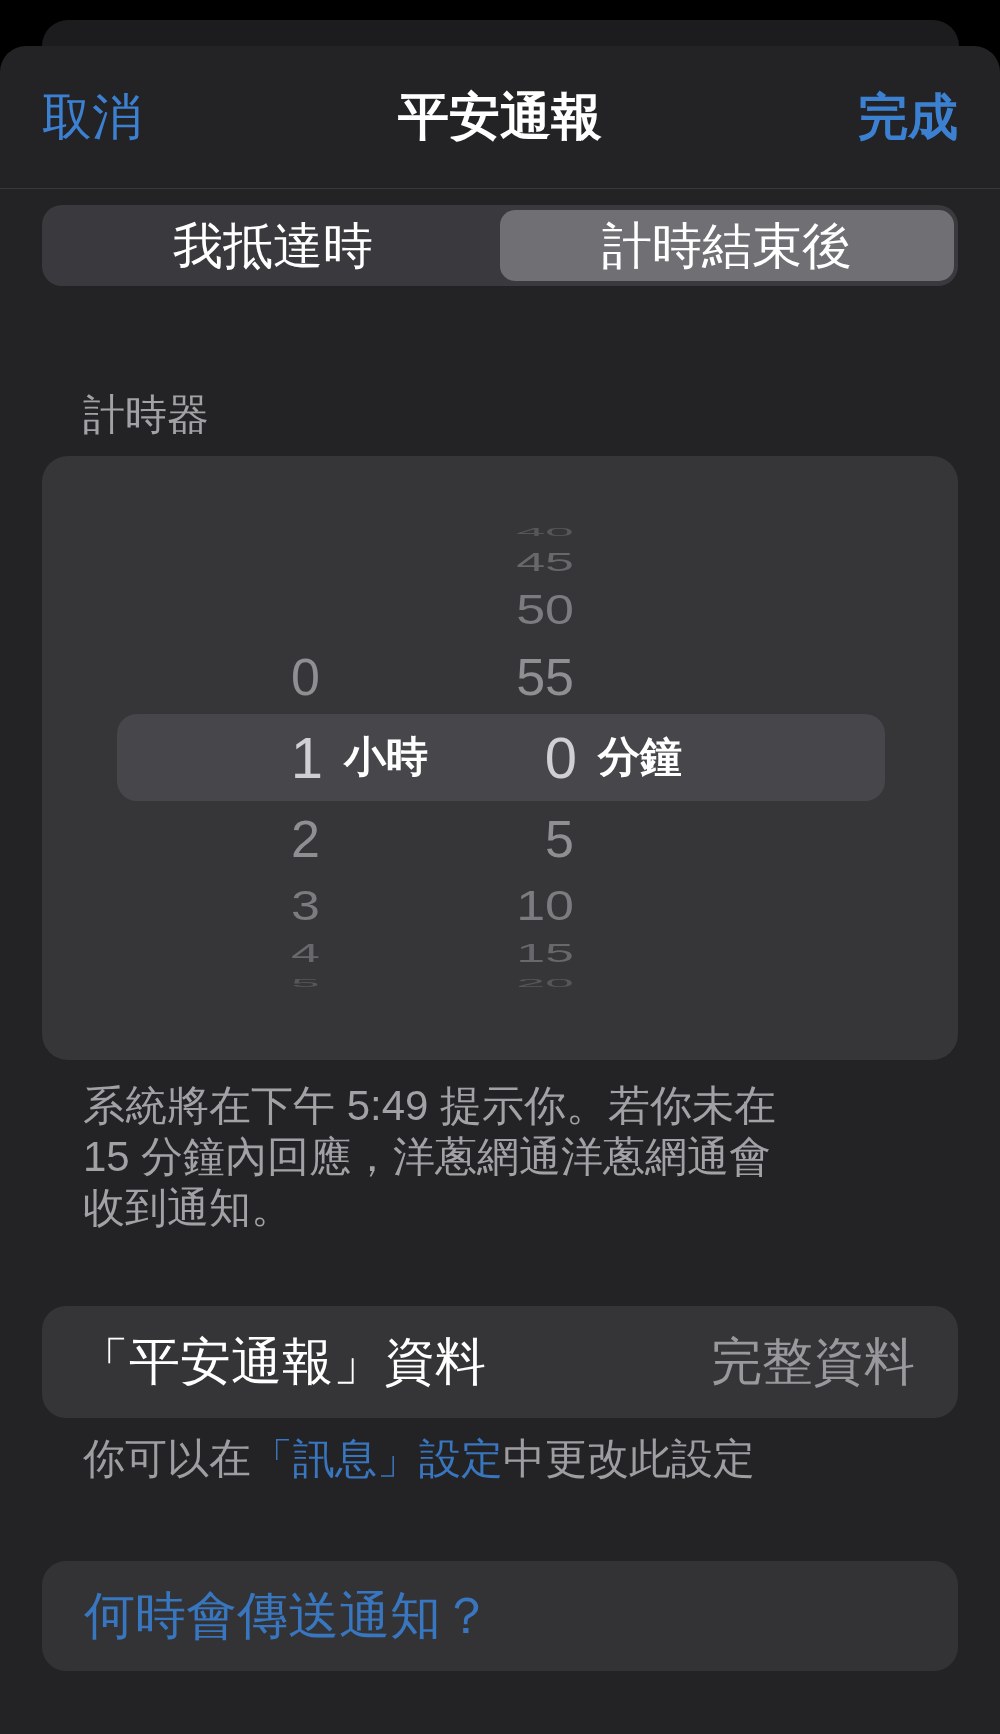  Describe the element at coordinates (727, 245) in the screenshot. I see `segment-tab: 計時結束後` at that location.